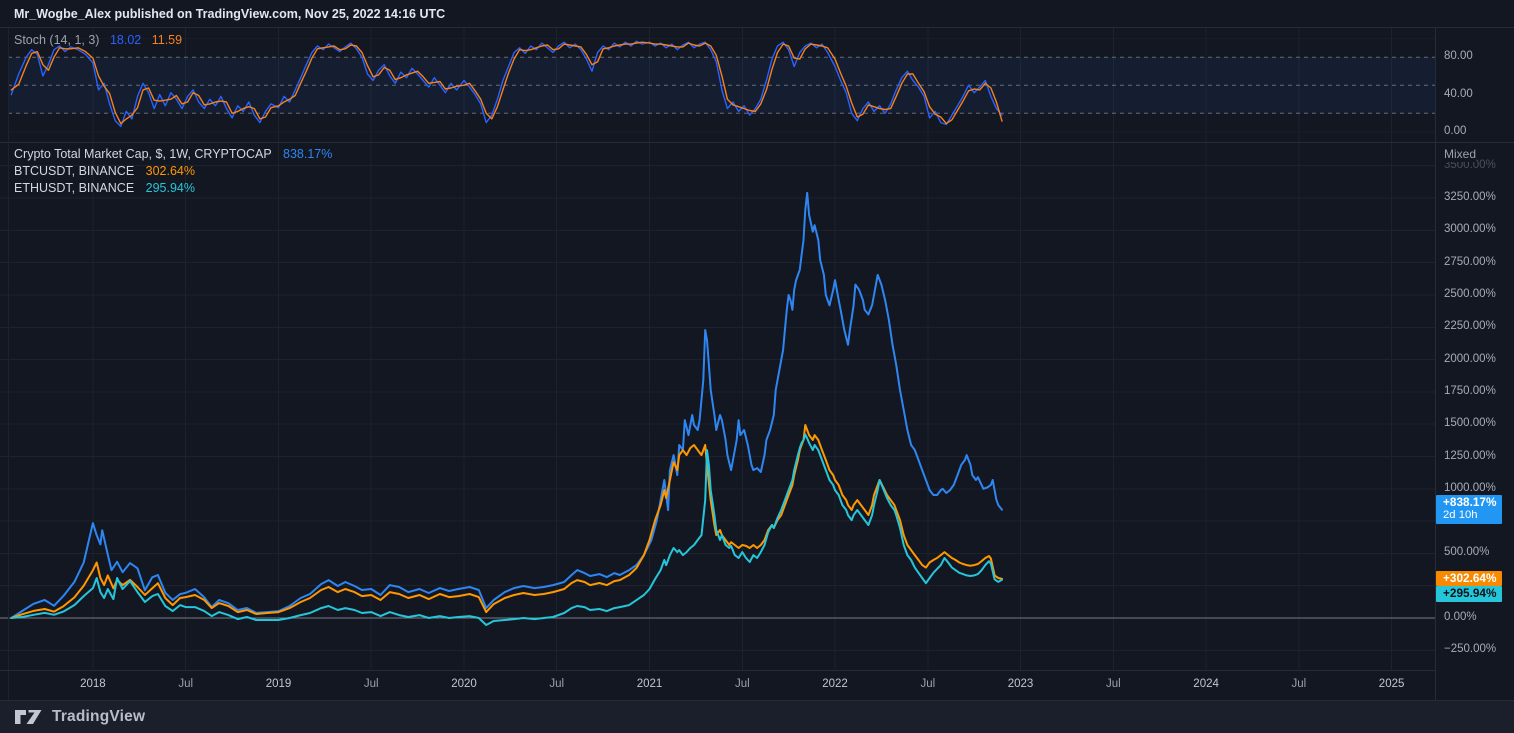 This screenshot has height=733, width=1514. Describe the element at coordinates (1470, 455) in the screenshot. I see `price-scale-label: 1250.00%` at that location.